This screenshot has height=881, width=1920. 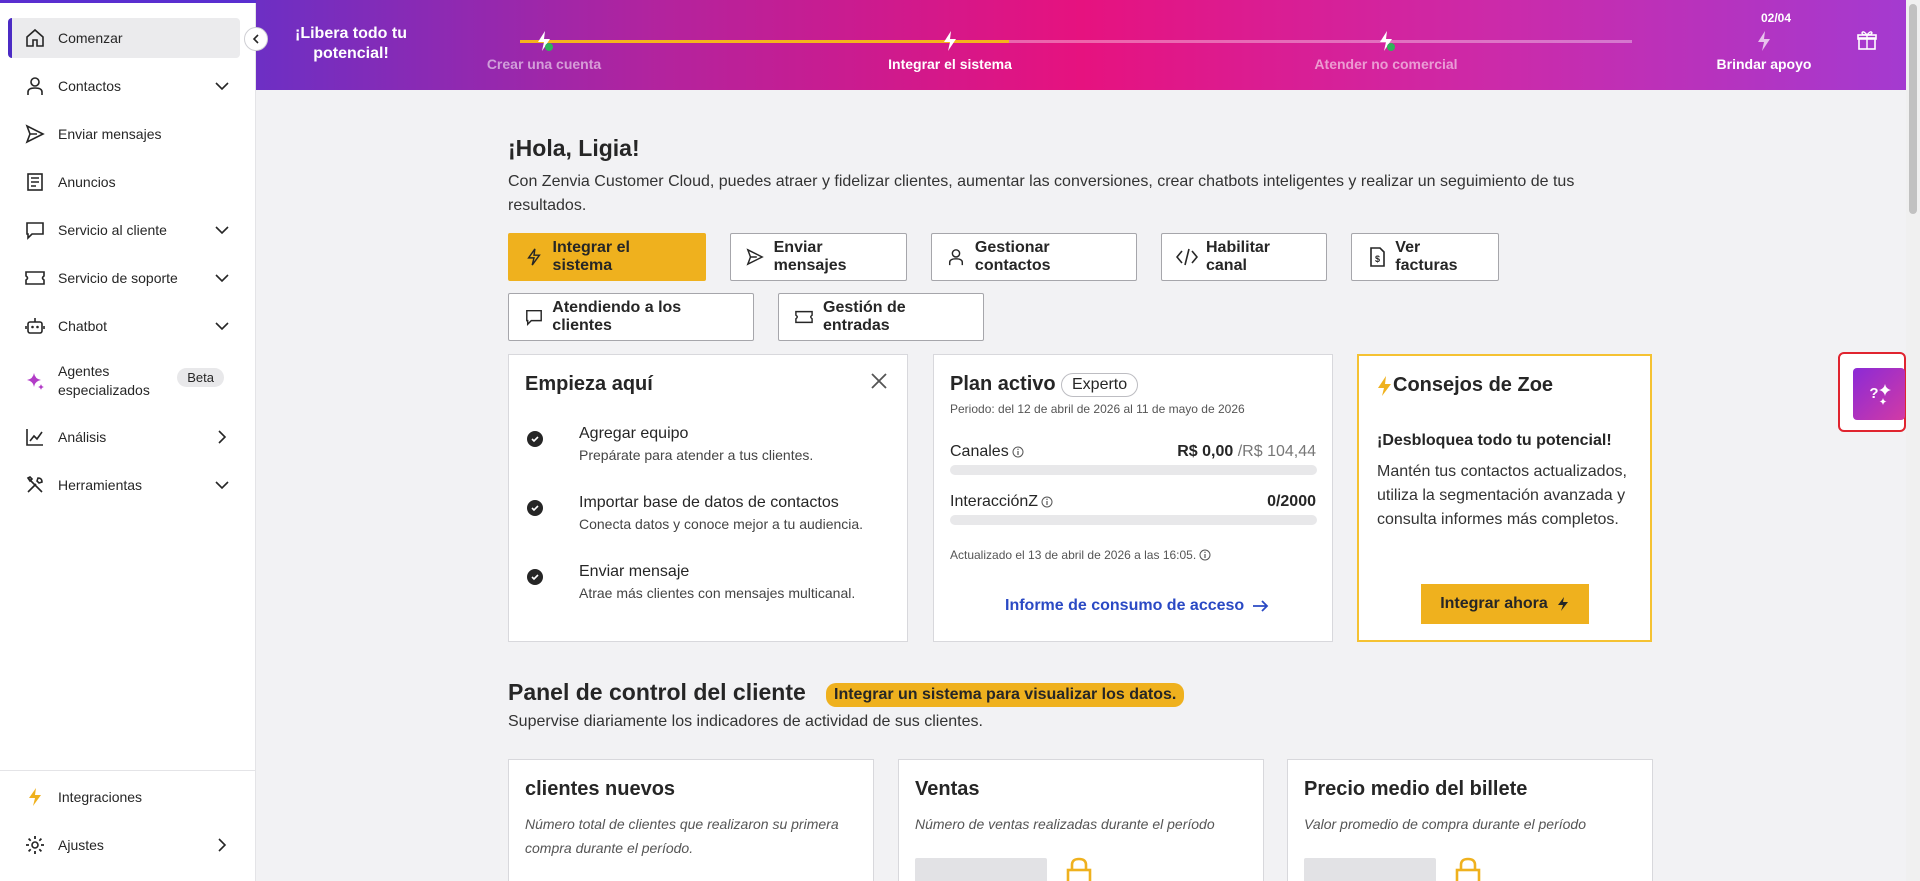 I want to click on floating-widget-highlight: ?, so click(x=1872, y=392).